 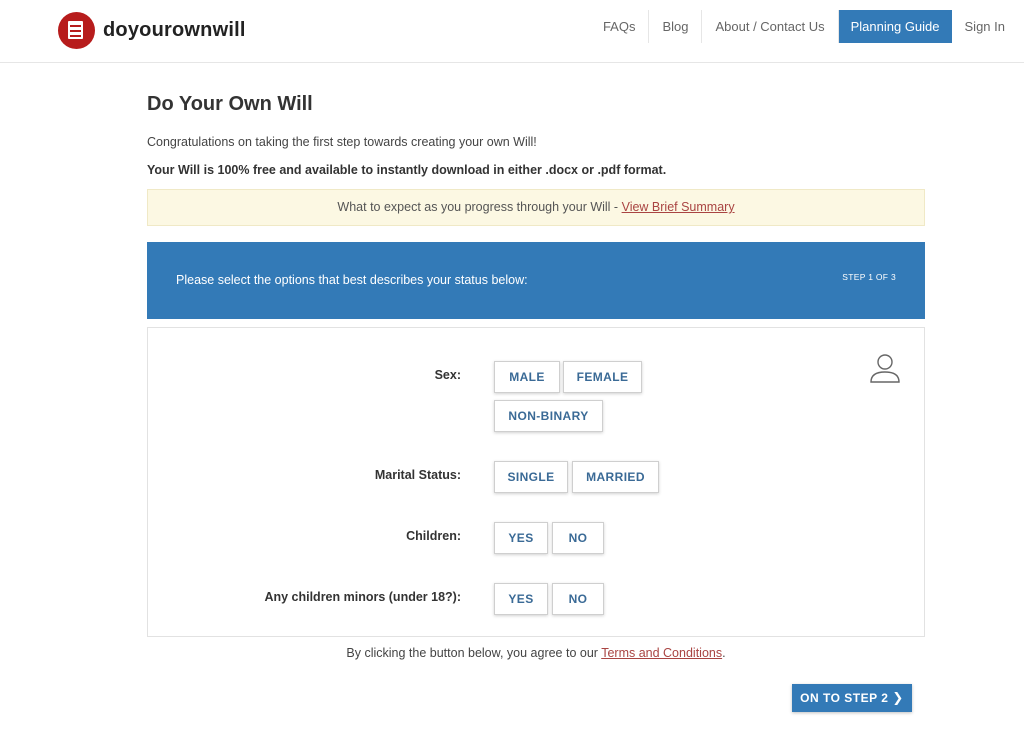 What do you see at coordinates (548, 416) in the screenshot?
I see `sex-nonbinary-button: NON-BINARY` at bounding box center [548, 416].